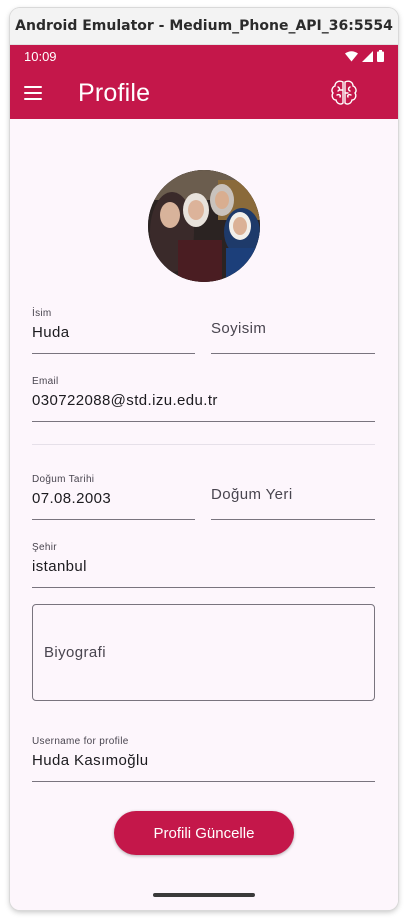 This screenshot has width=408, height=918. What do you see at coordinates (203, 652) in the screenshot?
I see `bio-textarea: Biyografi` at bounding box center [203, 652].